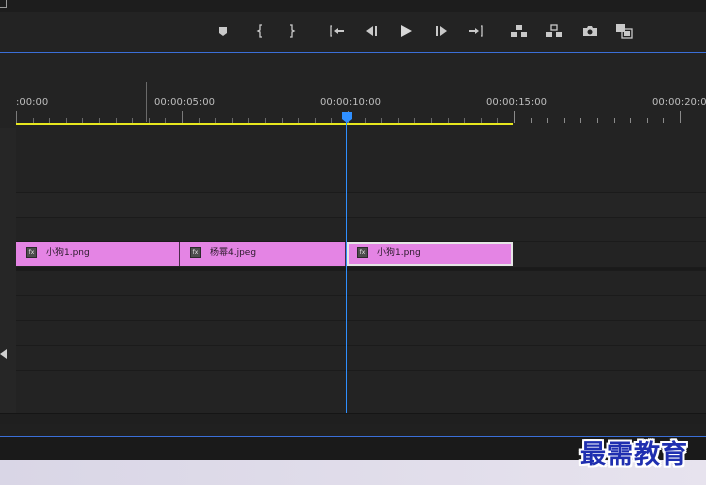  I want to click on compare-view-icon, so click(624, 31).